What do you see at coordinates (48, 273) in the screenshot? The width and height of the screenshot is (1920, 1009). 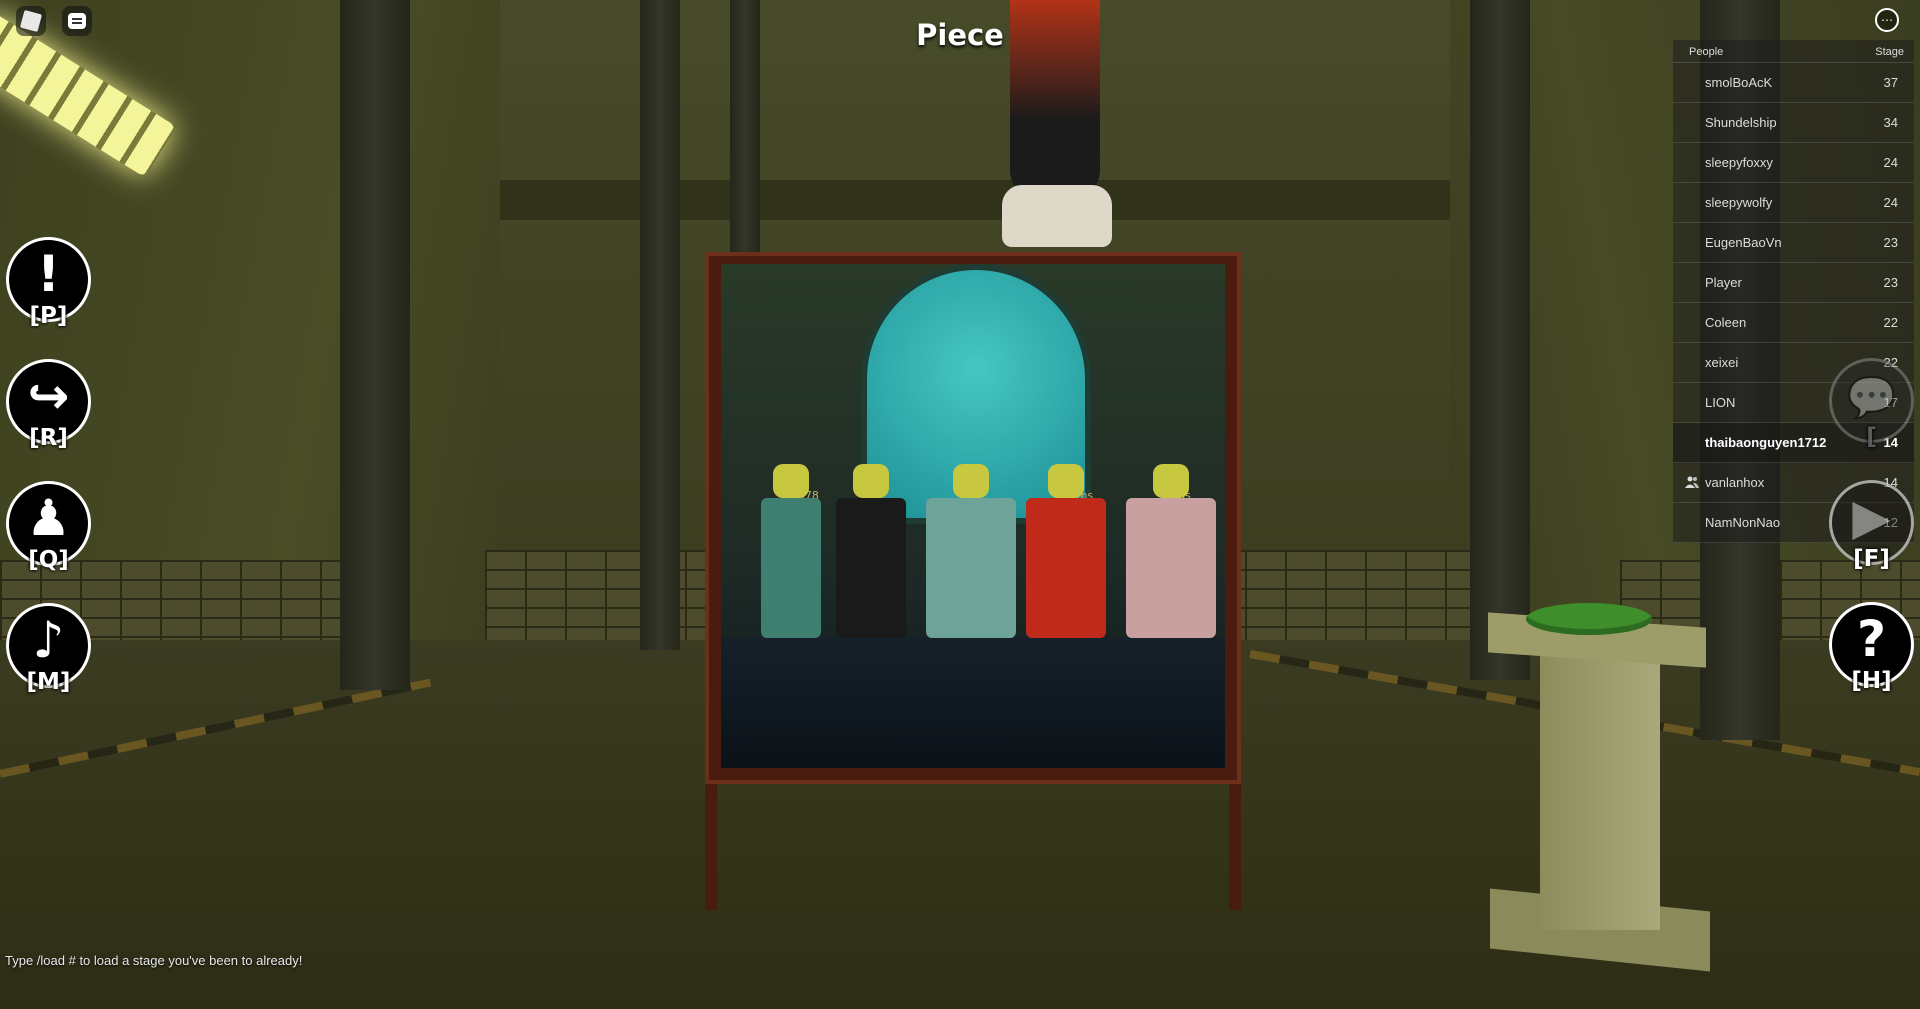 I see `exclamation-icon: !` at bounding box center [48, 273].